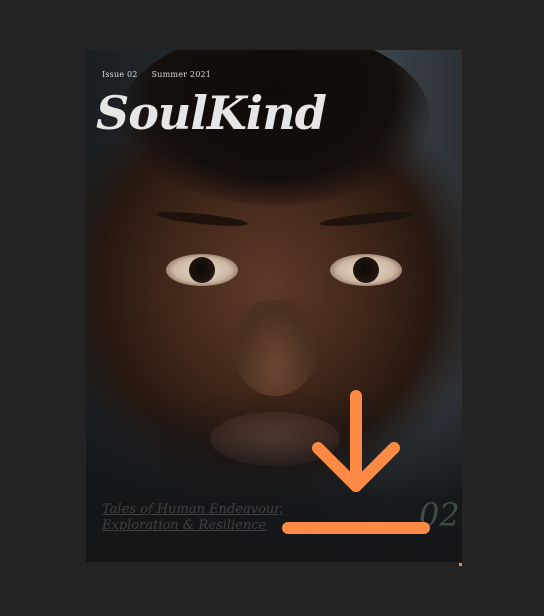 The image size is (544, 616). What do you see at coordinates (120, 74) in the screenshot?
I see `issue-label: Issue 02` at bounding box center [120, 74].